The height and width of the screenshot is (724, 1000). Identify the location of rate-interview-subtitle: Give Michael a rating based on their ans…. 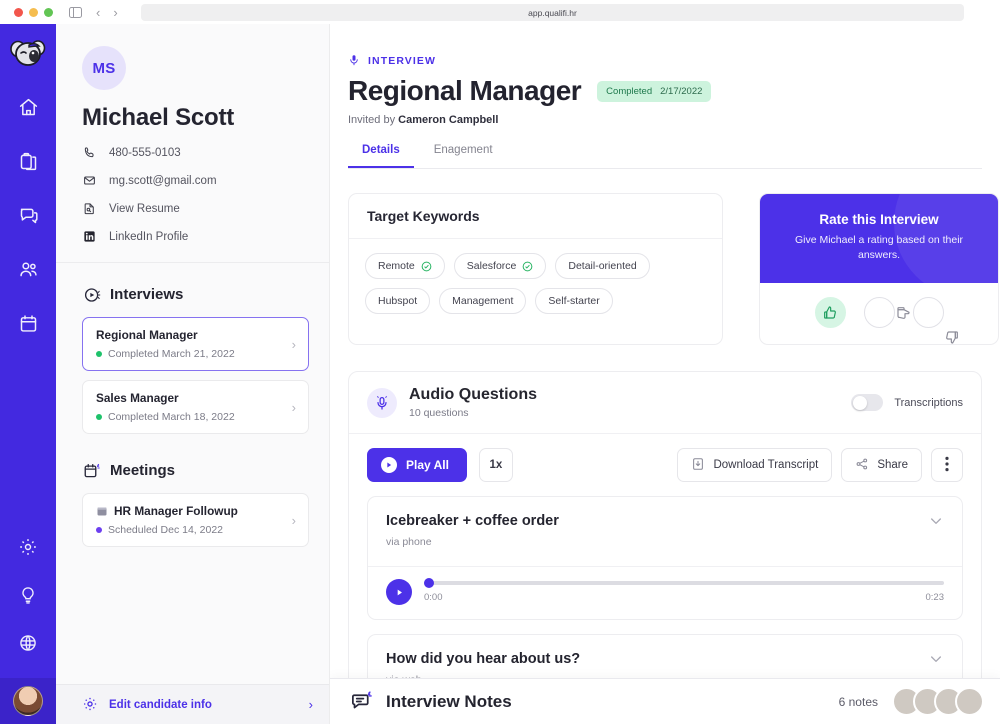
(879, 248).